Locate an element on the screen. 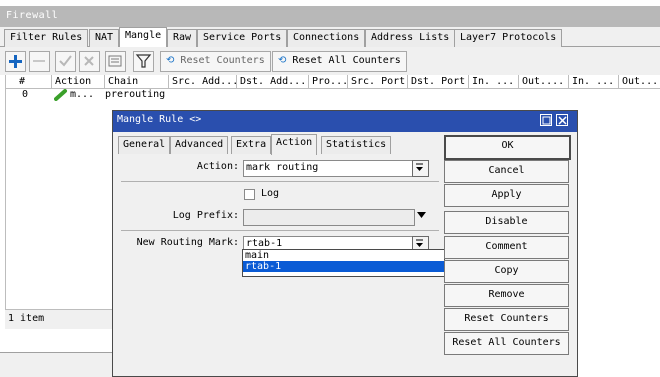 The width and height of the screenshot is (660, 377). toolbar: ⟲ Reset Counters ⟲ Reset All Counters is located at coordinates (330, 61).